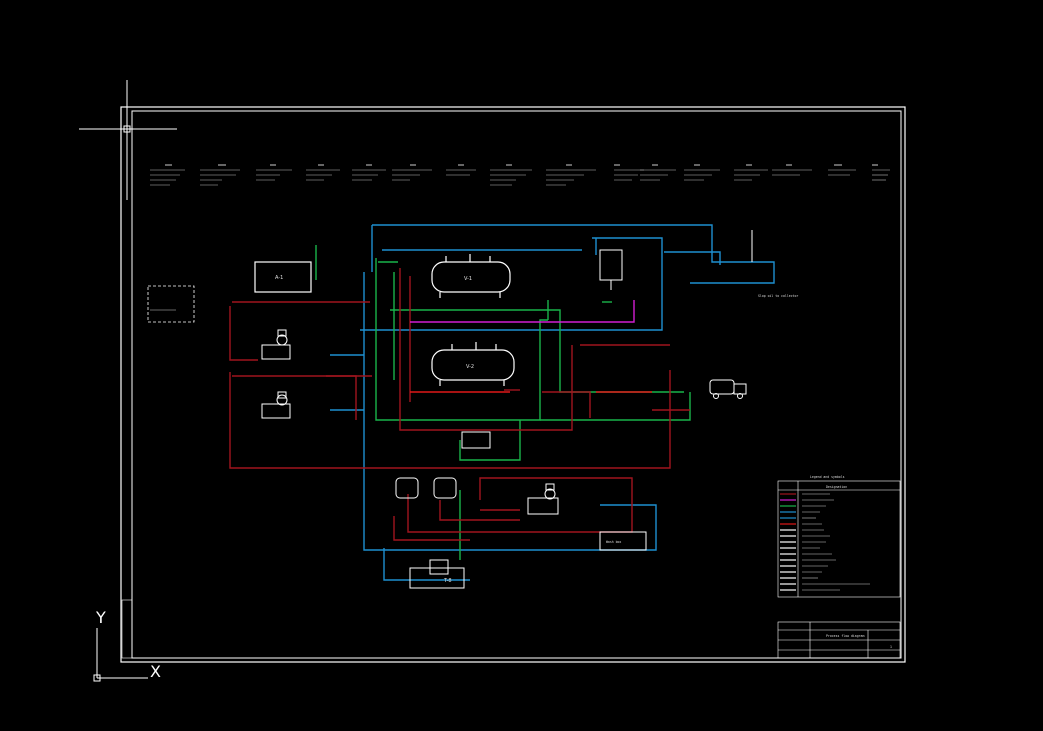 This screenshot has width=1043, height=731. Describe the element at coordinates (155, 671) in the screenshot. I see `ucs-x-label: X` at that location.